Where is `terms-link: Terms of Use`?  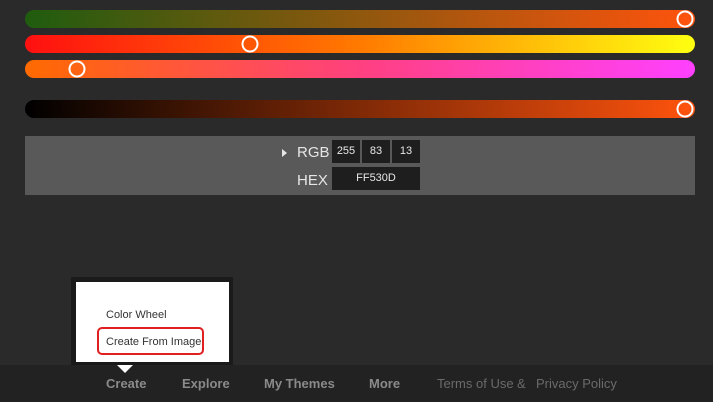
terms-link: Terms of Use is located at coordinates (475, 383).